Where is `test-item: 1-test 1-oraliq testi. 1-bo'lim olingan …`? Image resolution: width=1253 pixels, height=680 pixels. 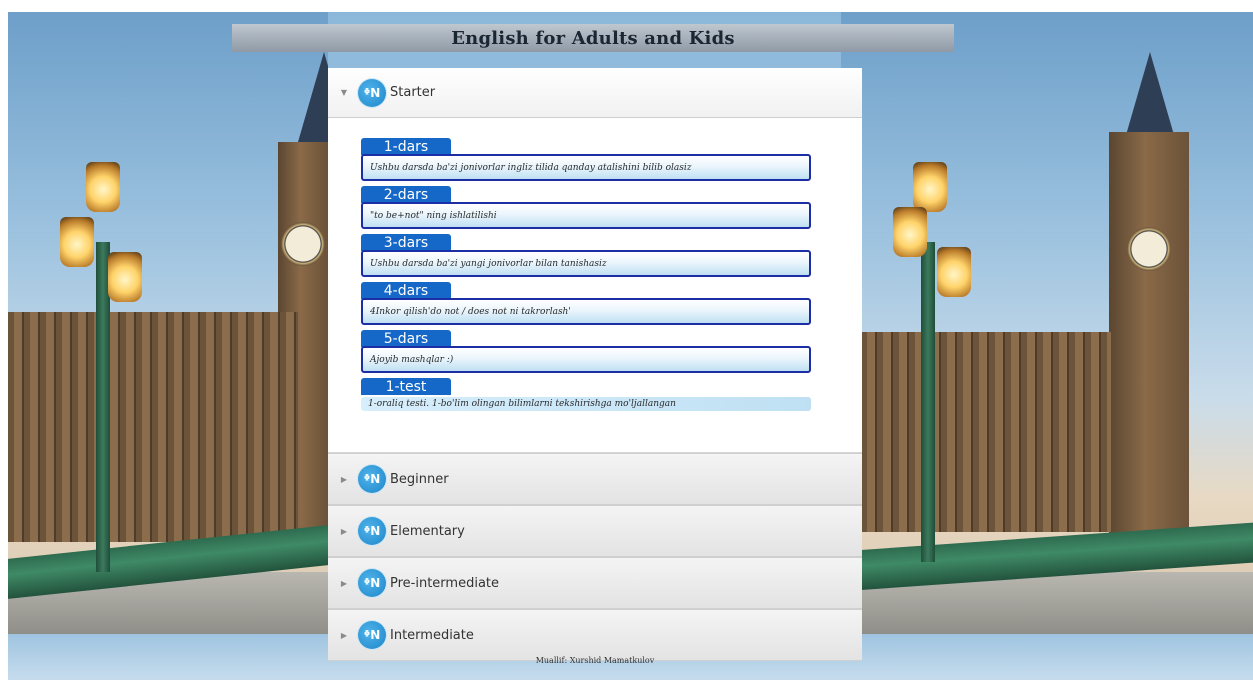 test-item: 1-test 1-oraliq testi. 1-bo'lim olingan … is located at coordinates (586, 402).